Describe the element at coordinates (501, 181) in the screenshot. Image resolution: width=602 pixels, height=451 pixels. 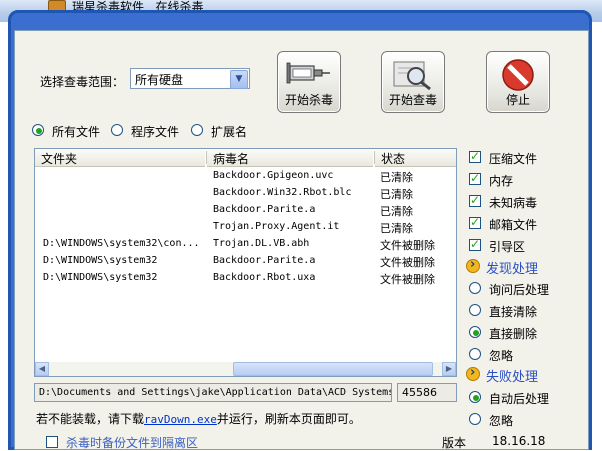
I see `memory-label: 内存` at that location.